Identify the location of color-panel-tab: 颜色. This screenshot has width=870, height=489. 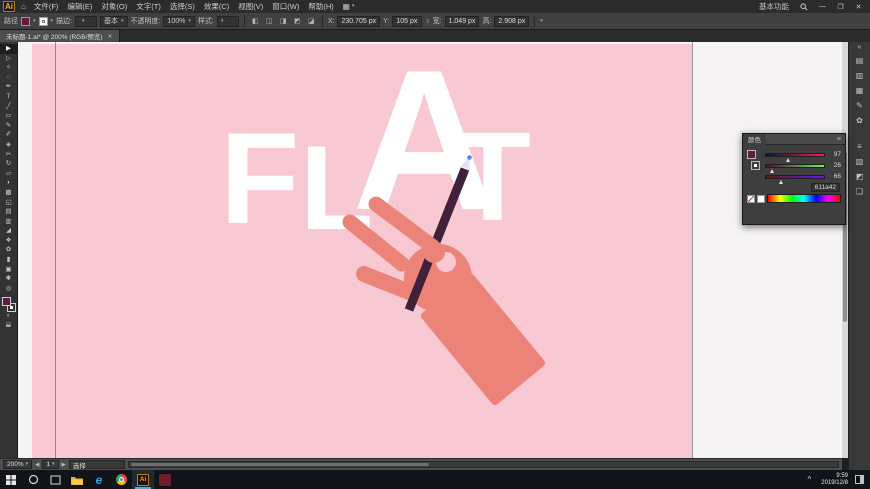
(754, 139).